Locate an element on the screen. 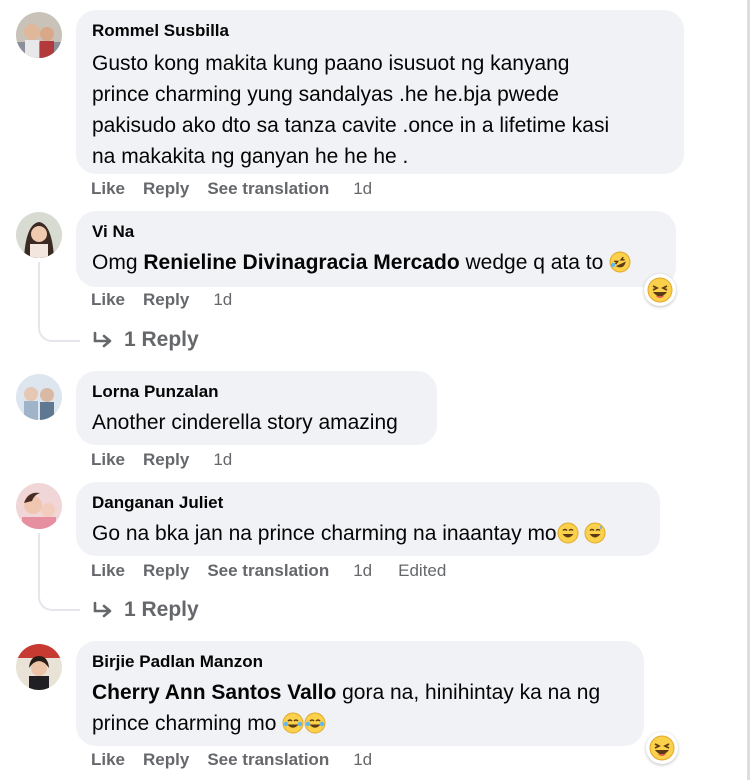 This screenshot has height=780, width=750. comment-author: Vi Na is located at coordinates (376, 232).